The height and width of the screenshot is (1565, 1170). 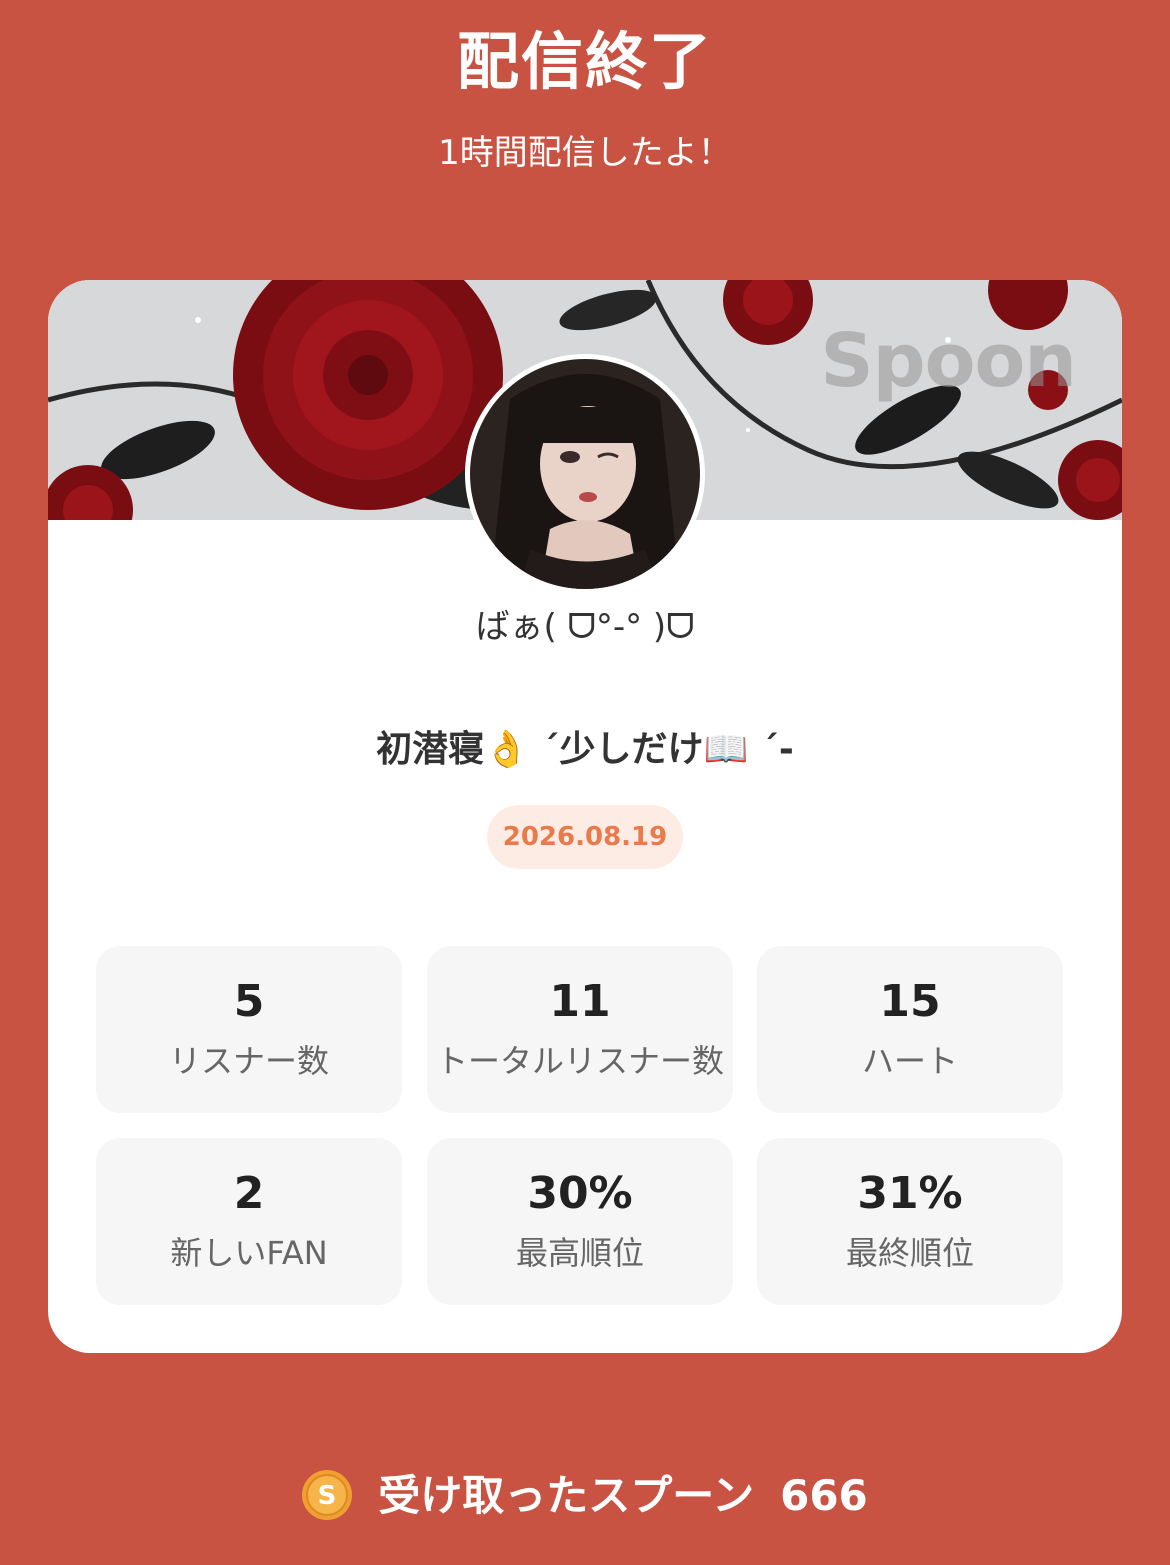 What do you see at coordinates (249, 1193) in the screenshot?
I see `stat-value: 2` at bounding box center [249, 1193].